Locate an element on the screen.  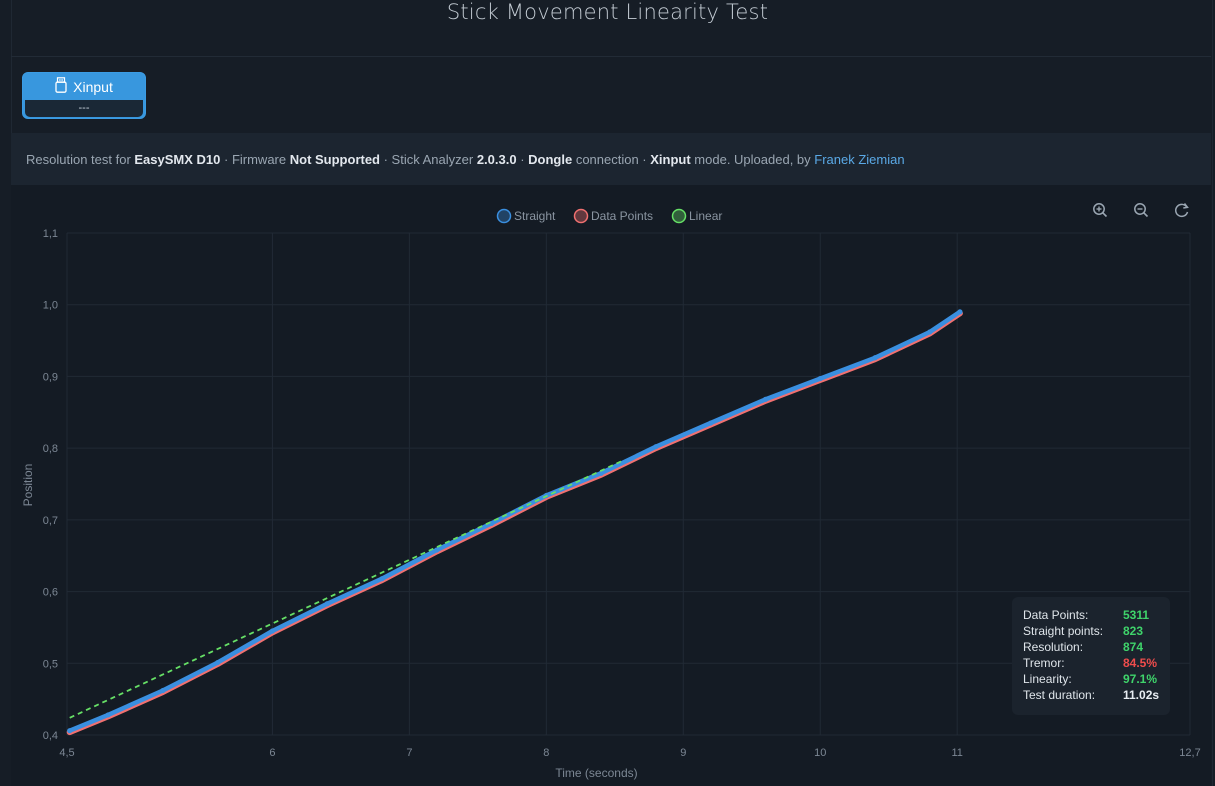
legend-item: Data Points is located at coordinates (613, 216).